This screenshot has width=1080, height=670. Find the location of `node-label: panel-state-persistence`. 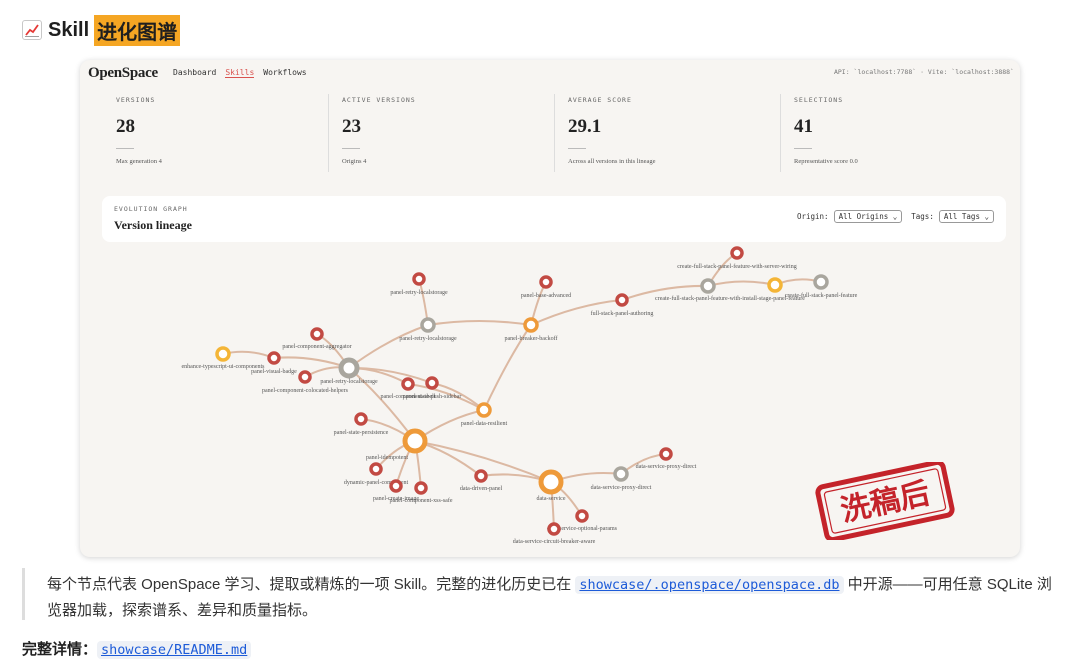

node-label: panel-state-persistence is located at coordinates (361, 433).